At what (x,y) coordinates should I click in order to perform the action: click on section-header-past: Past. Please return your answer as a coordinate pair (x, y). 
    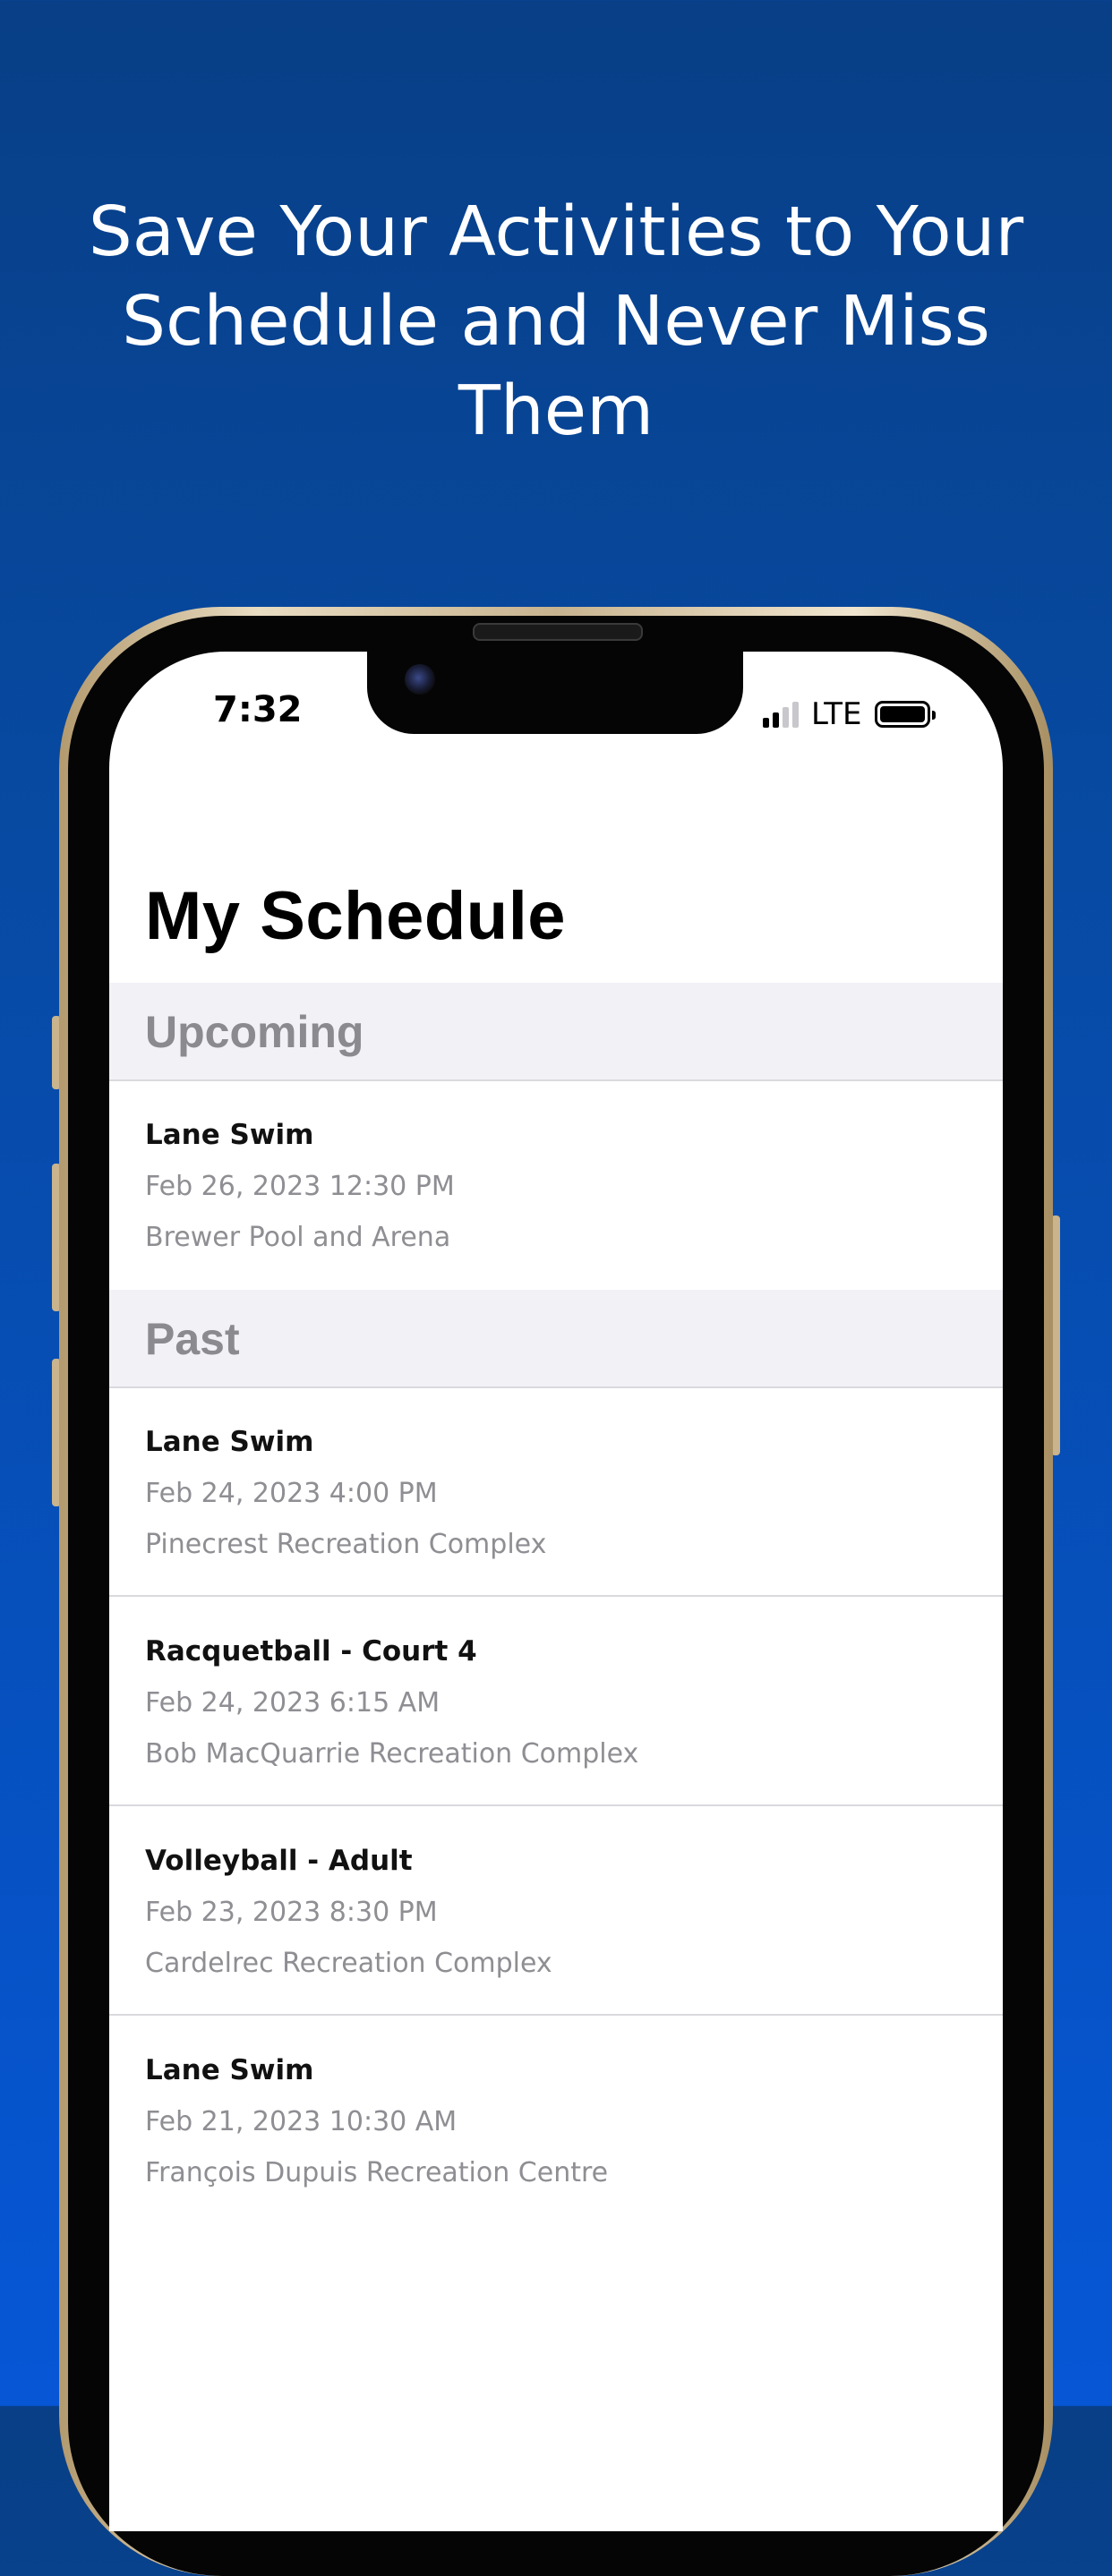
    Looking at the image, I should click on (556, 1339).